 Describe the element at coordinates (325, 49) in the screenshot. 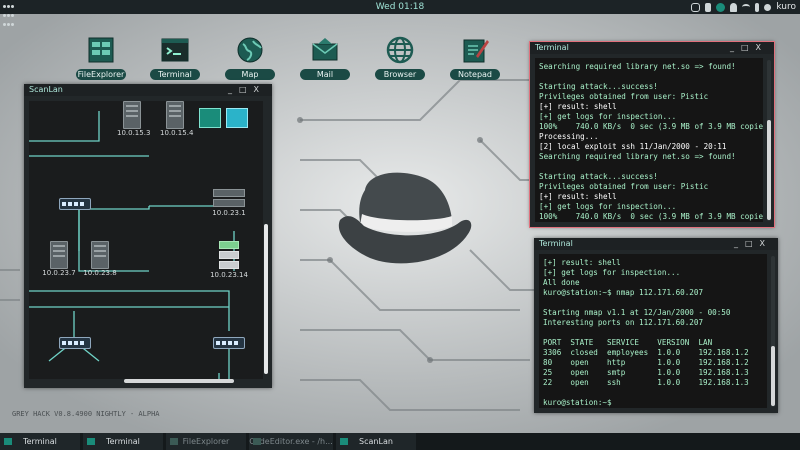

I see `mail-icon` at that location.